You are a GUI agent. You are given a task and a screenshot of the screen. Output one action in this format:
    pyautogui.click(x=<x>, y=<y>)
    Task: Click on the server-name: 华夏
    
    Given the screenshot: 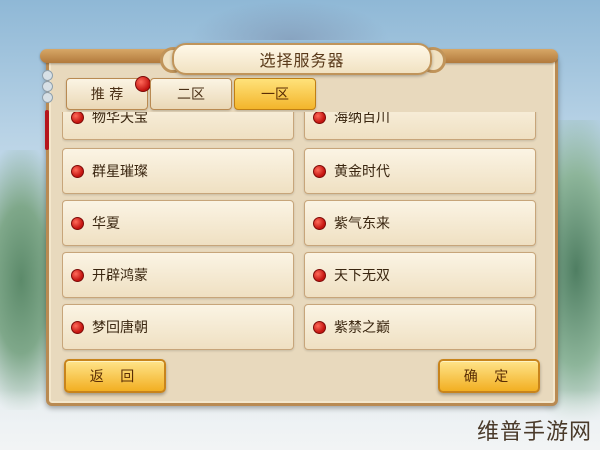 What is the action you would take?
    pyautogui.click(x=106, y=224)
    